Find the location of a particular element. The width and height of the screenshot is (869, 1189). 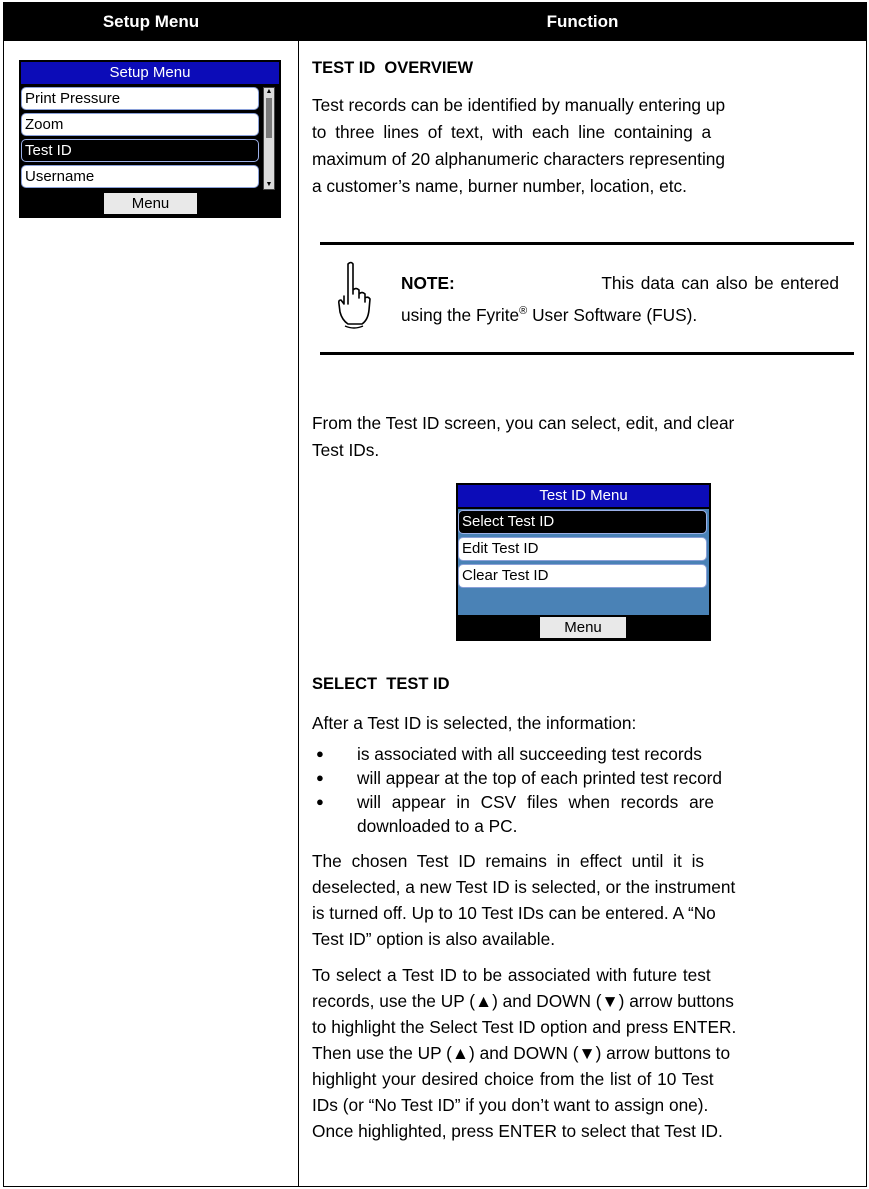

scroll-thumb is located at coordinates (269, 118).